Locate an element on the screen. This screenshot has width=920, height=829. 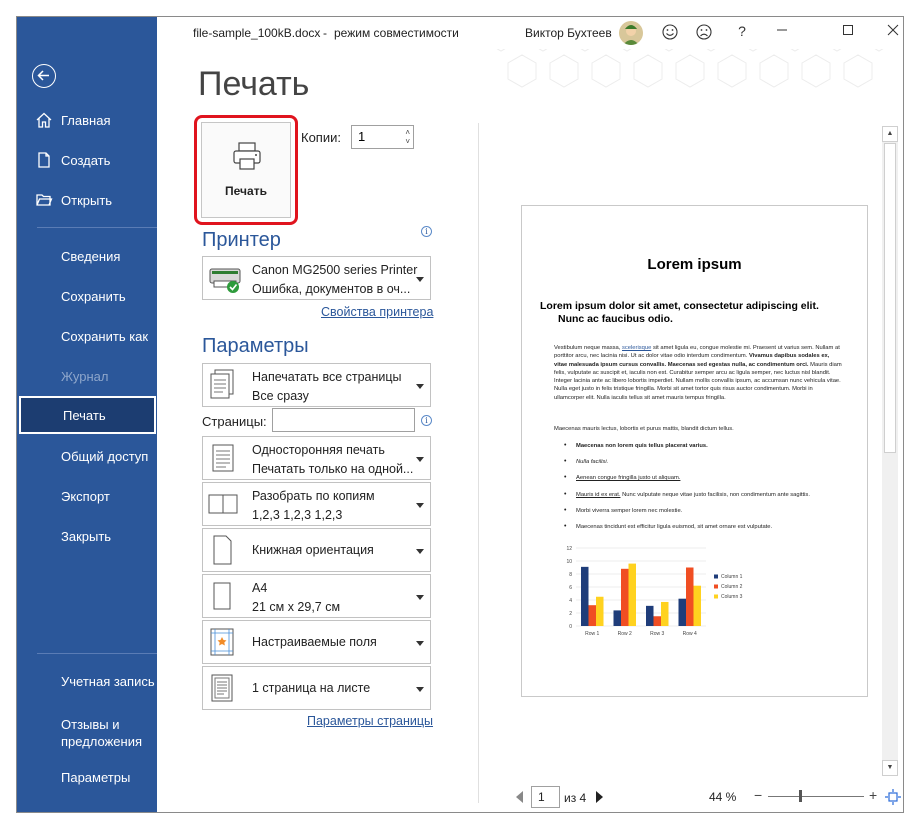
params-section-title: Параметры is located at coordinates (255, 346).